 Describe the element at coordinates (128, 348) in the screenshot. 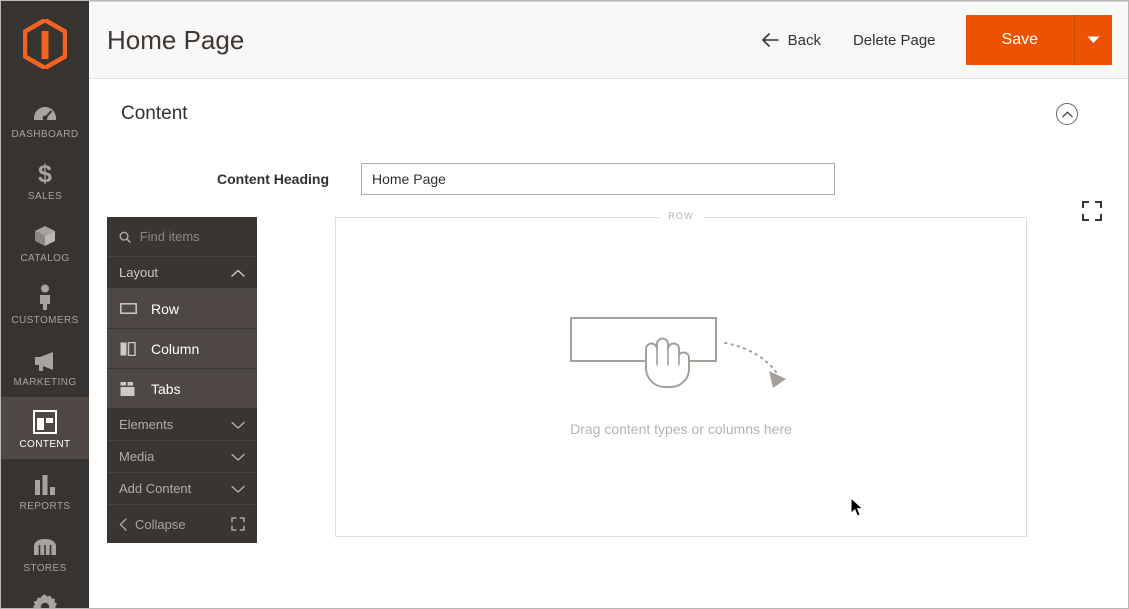

I see `column-split-icon` at that location.